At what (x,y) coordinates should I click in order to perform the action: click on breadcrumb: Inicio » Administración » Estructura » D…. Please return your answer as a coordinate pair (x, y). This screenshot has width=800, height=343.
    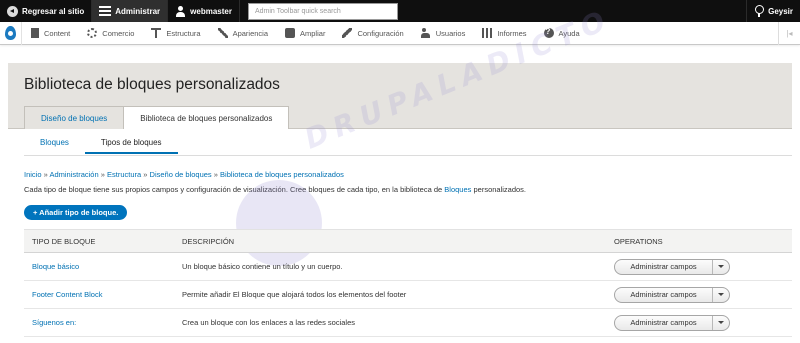
    Looking at the image, I should click on (184, 174).